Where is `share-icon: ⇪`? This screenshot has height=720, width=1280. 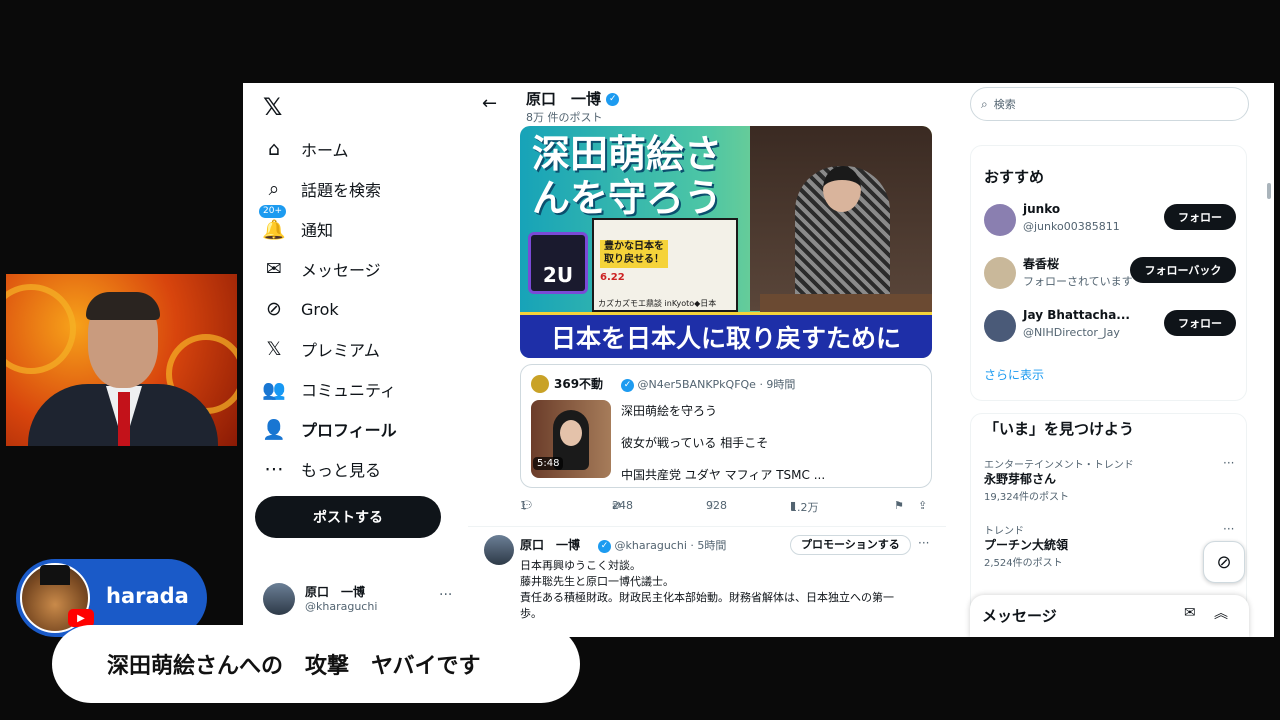 share-icon: ⇪ is located at coordinates (922, 505).